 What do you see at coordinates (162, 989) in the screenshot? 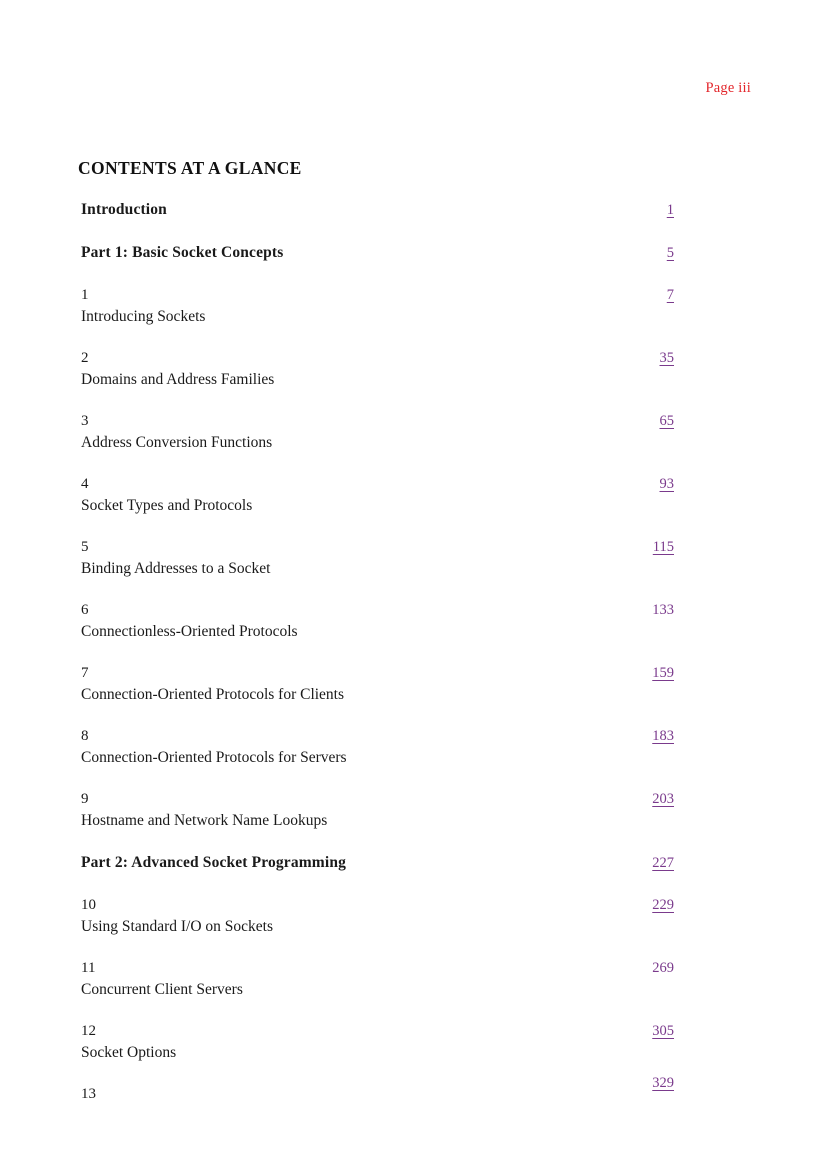
I see `chapter-title: Concurrent Client Servers` at bounding box center [162, 989].